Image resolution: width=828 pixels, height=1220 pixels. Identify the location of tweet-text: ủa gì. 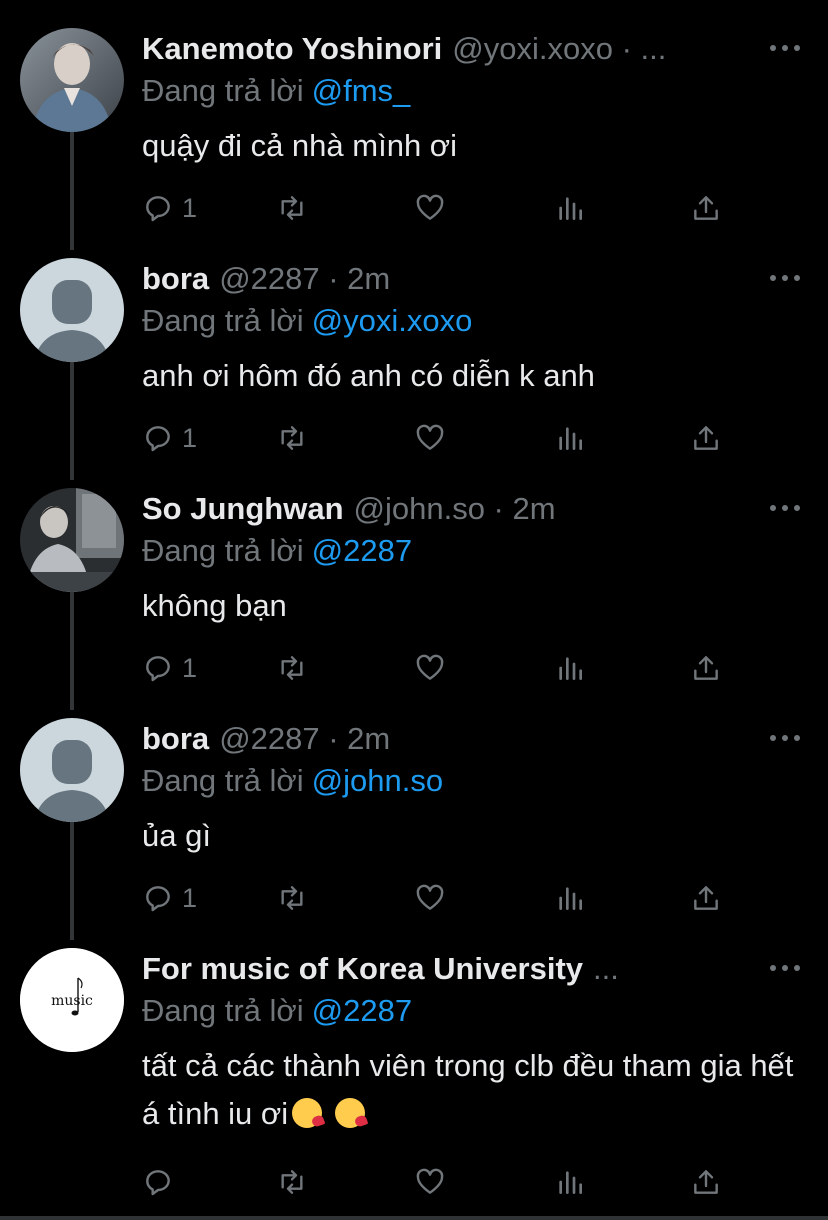
(176, 835).